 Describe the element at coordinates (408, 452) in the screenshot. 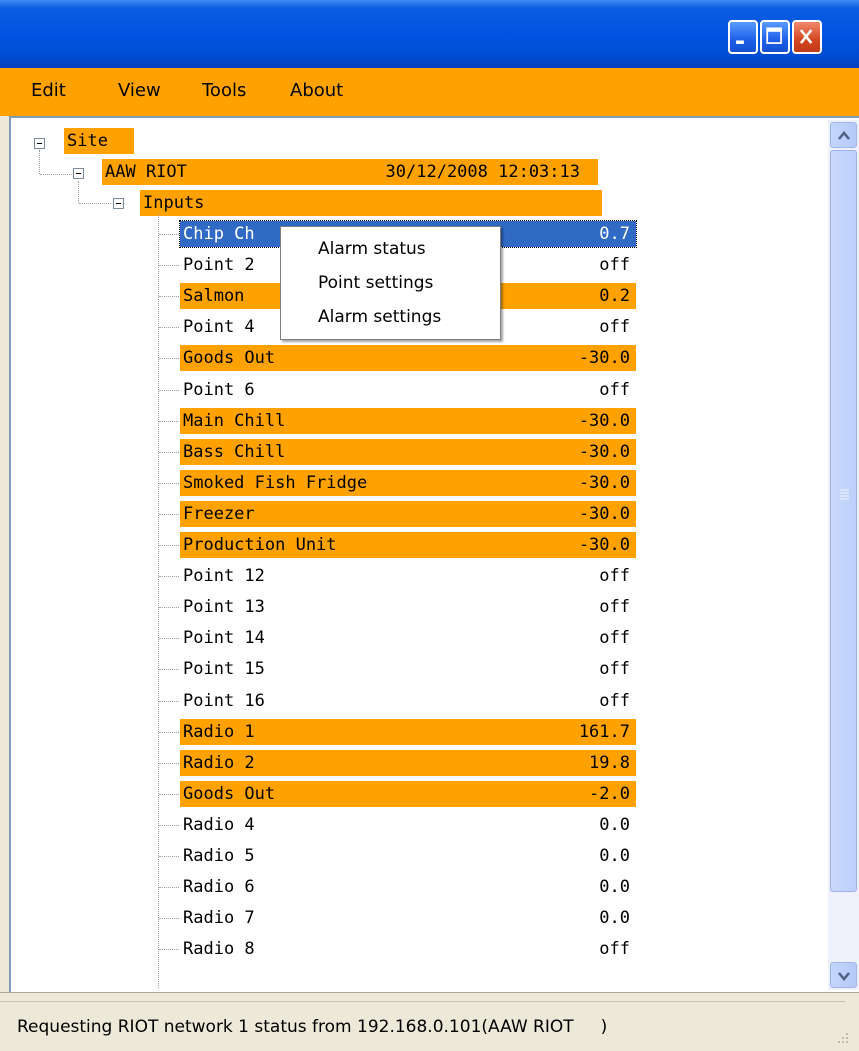

I see `tree-item-point: Bass Chill -30.0` at that location.